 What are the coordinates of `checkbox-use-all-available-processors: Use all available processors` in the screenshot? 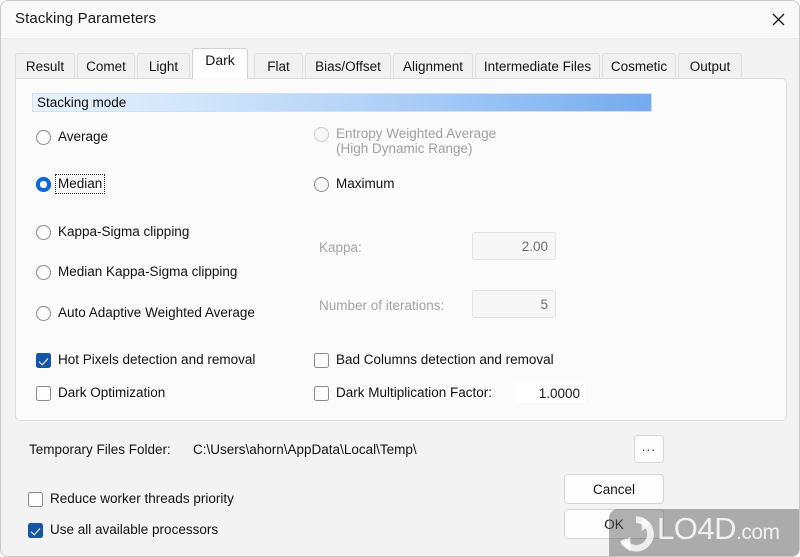 It's located at (123, 530).